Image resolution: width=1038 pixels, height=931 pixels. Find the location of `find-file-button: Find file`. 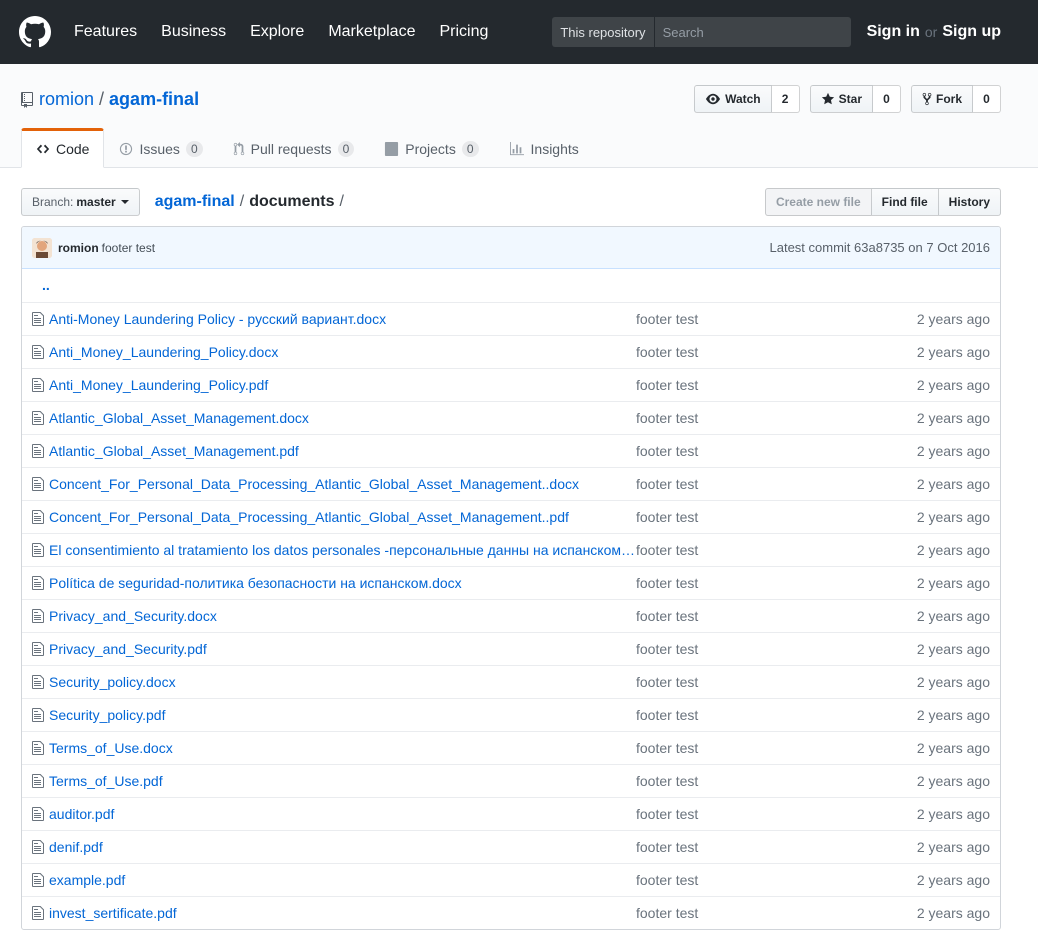

find-file-button: Find file is located at coordinates (904, 202).